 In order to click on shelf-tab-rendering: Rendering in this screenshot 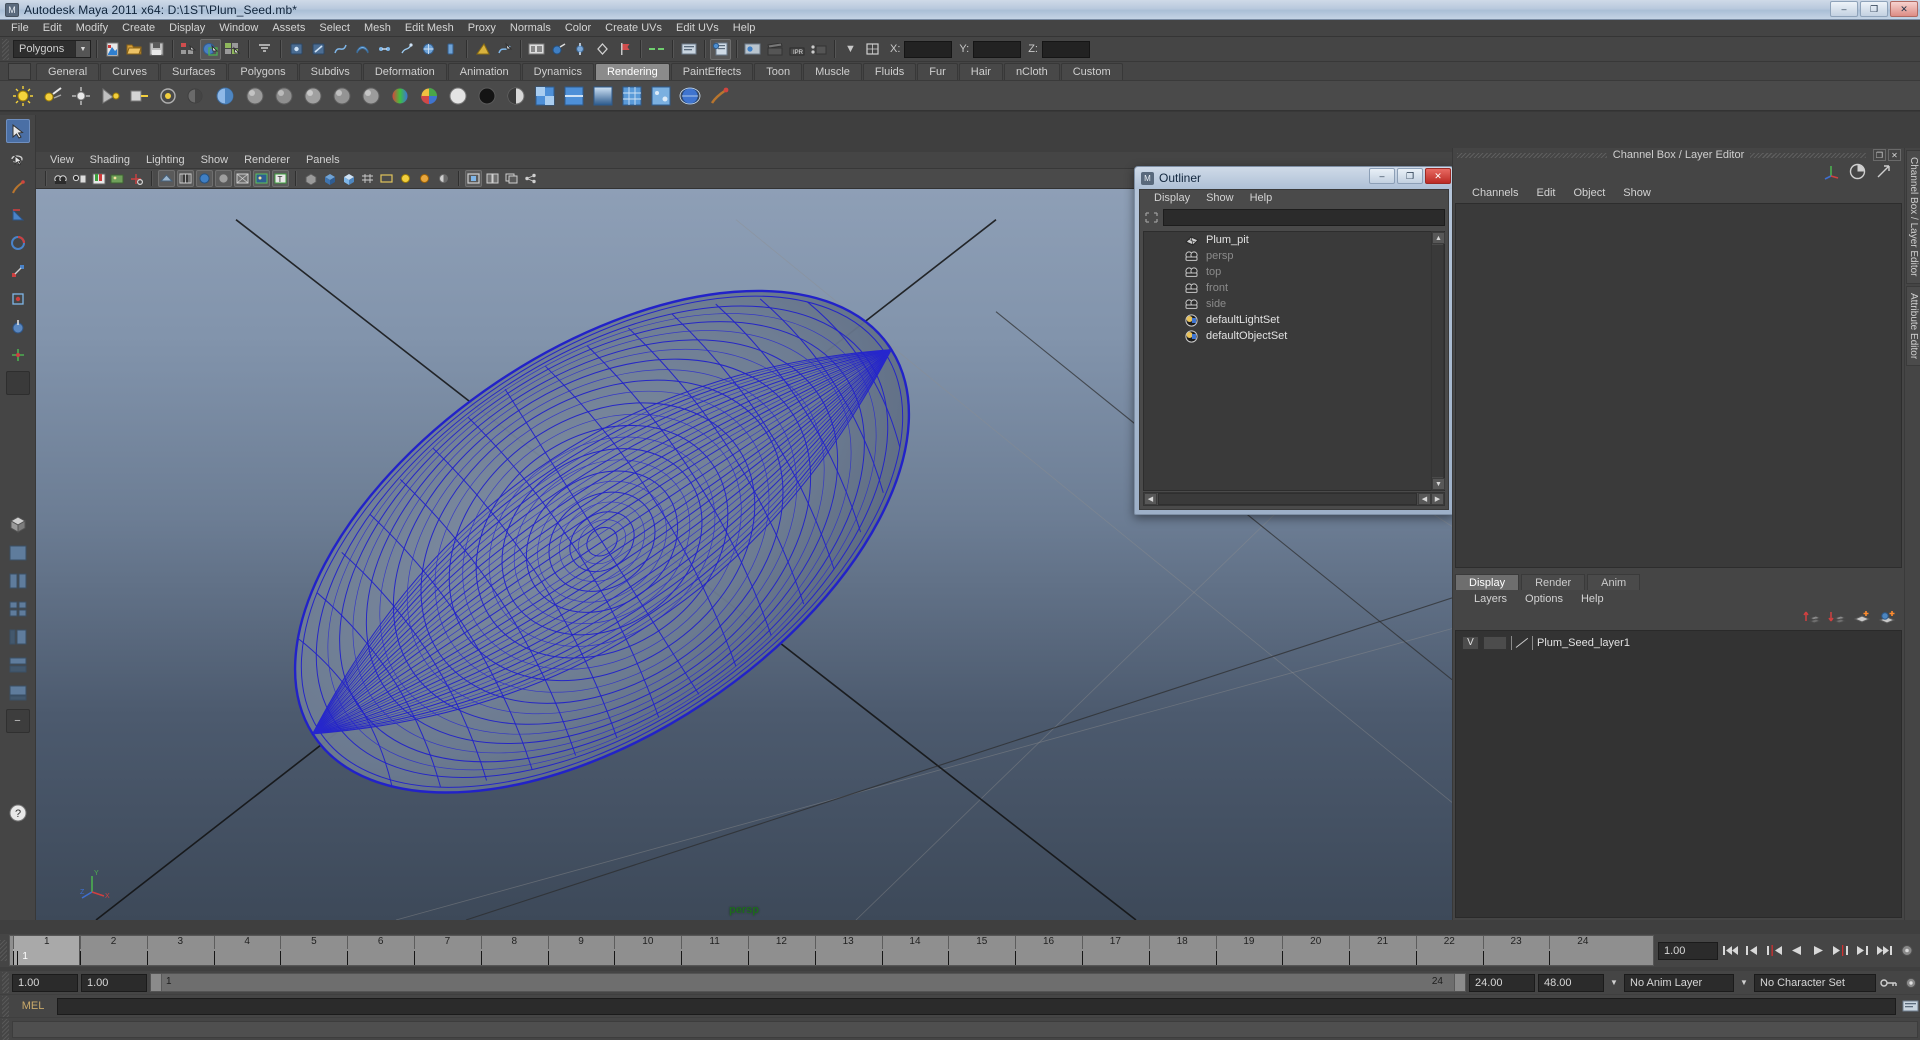, I will do `click(632, 71)`.